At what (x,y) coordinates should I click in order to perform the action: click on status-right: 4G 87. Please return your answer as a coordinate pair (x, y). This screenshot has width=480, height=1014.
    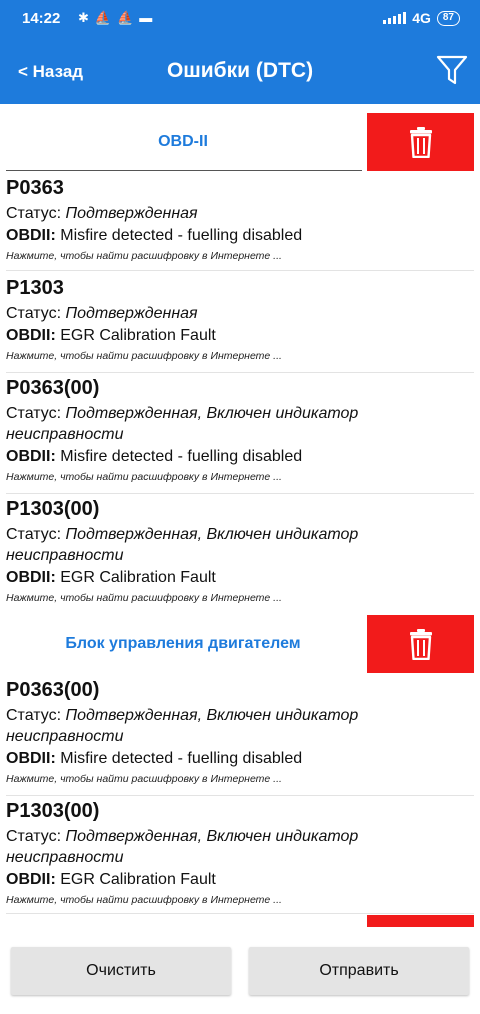
    Looking at the image, I should click on (421, 18).